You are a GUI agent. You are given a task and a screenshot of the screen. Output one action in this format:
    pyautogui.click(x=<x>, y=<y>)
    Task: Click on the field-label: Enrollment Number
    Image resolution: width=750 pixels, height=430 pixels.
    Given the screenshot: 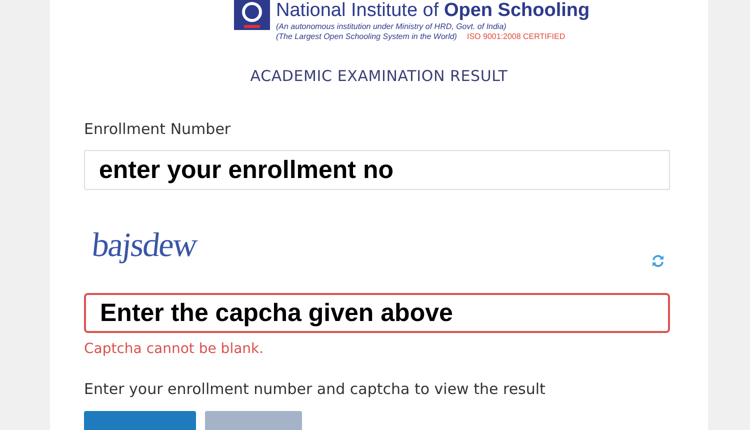 What is the action you would take?
    pyautogui.click(x=158, y=129)
    